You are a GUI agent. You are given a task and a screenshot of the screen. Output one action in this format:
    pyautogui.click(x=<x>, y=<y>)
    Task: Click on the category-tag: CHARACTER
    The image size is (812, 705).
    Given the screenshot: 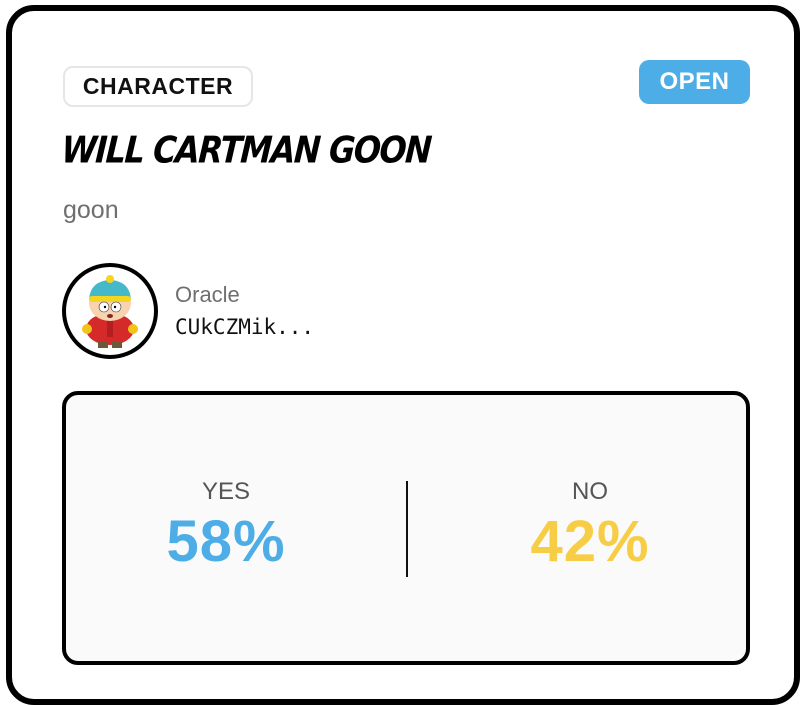 What is the action you would take?
    pyautogui.click(x=158, y=86)
    